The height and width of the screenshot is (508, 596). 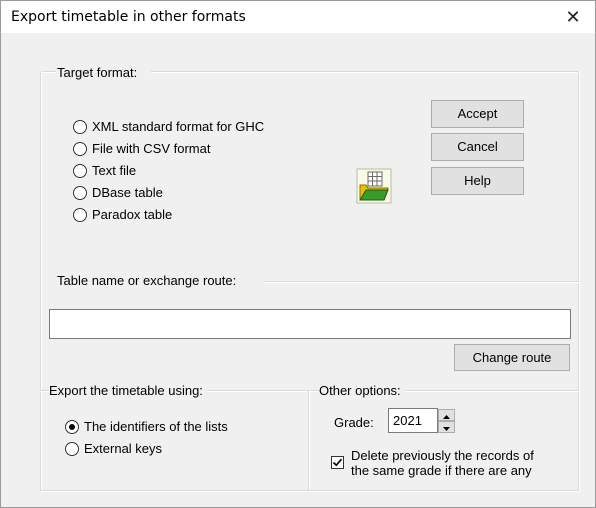 What do you see at coordinates (441, 470) in the screenshot?
I see `delete-previous-label-line2: the same grade if there are any` at bounding box center [441, 470].